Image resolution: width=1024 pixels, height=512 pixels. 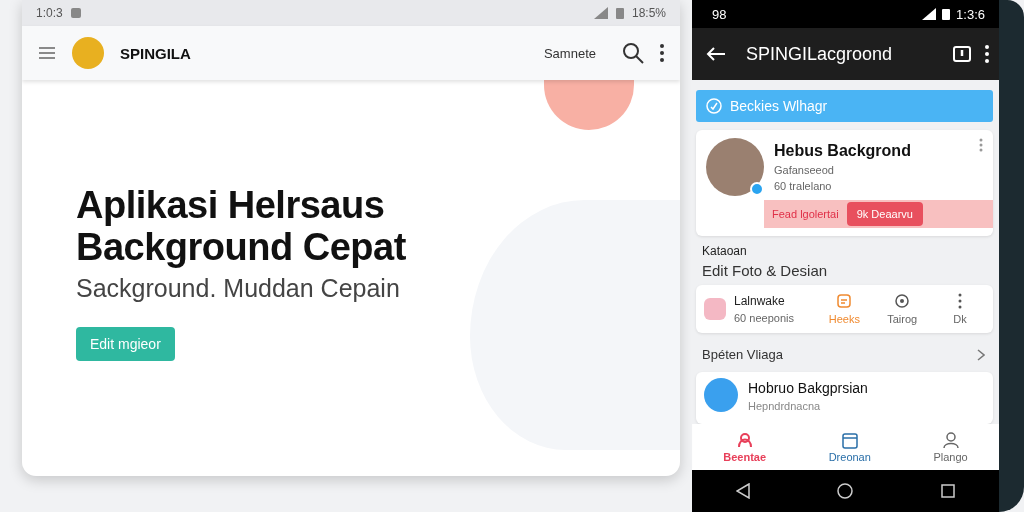 I want to click on subtitle: Sackground. Muddan Cepain, so click(x=238, y=288).